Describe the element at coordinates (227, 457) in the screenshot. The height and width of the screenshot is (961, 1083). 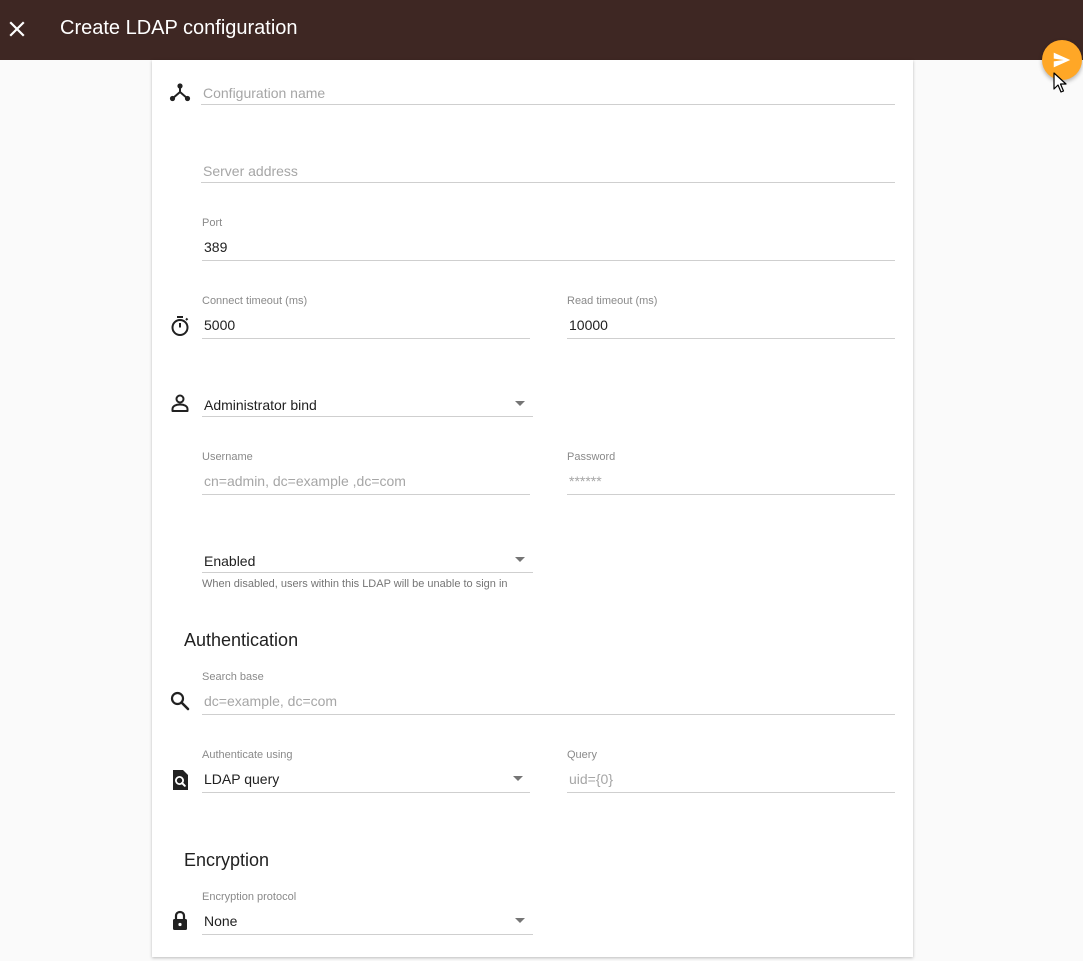
I see `username-label: Username` at that location.